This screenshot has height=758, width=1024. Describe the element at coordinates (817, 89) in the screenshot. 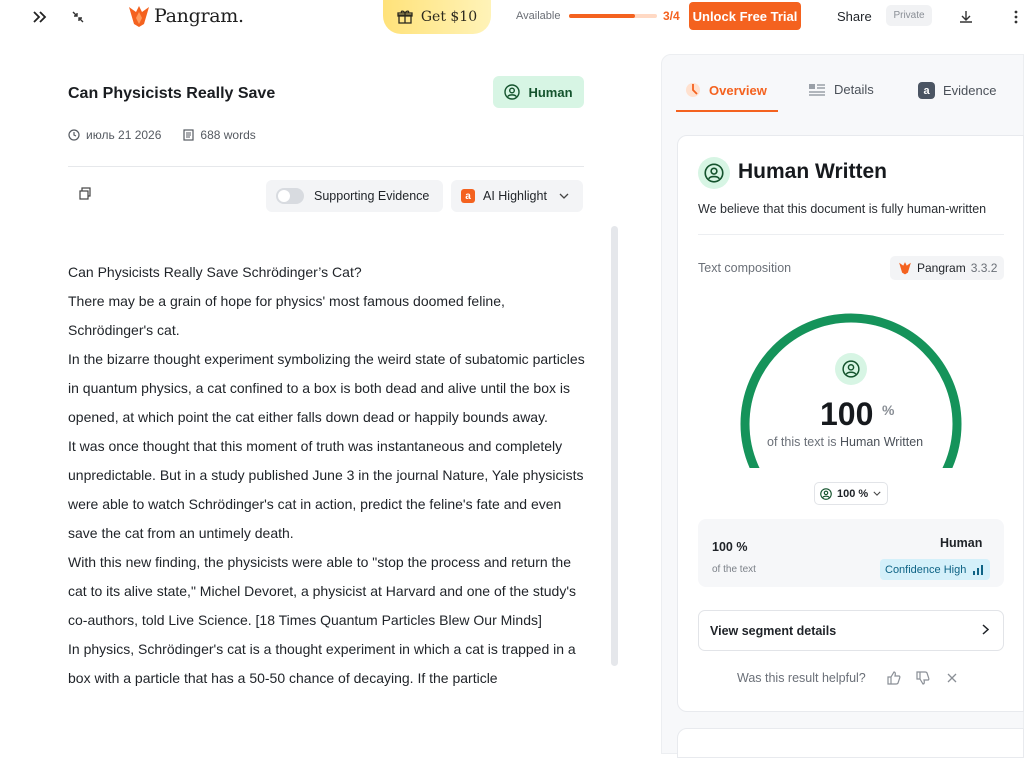

I see `details-list-icon` at that location.